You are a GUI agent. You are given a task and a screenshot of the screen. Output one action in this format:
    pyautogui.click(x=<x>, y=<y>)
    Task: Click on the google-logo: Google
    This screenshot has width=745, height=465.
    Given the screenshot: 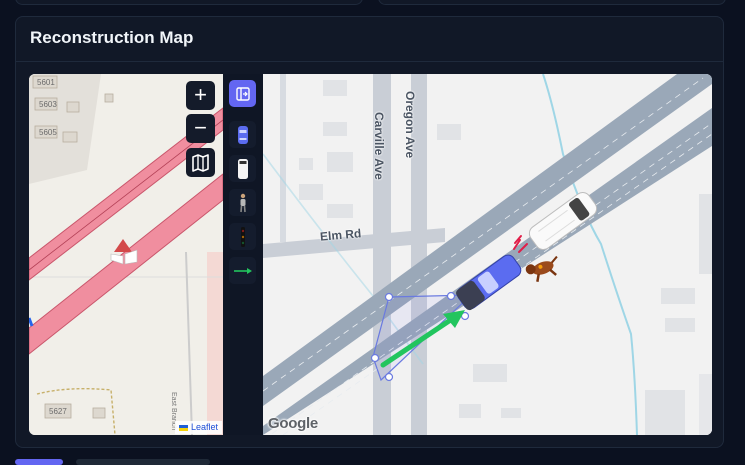 What is the action you would take?
    pyautogui.click(x=293, y=423)
    